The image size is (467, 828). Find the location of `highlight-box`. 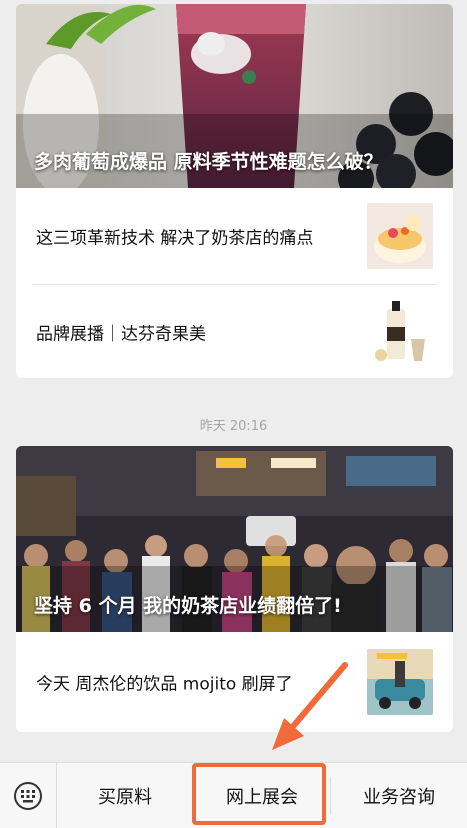

highlight-box is located at coordinates (259, 794).